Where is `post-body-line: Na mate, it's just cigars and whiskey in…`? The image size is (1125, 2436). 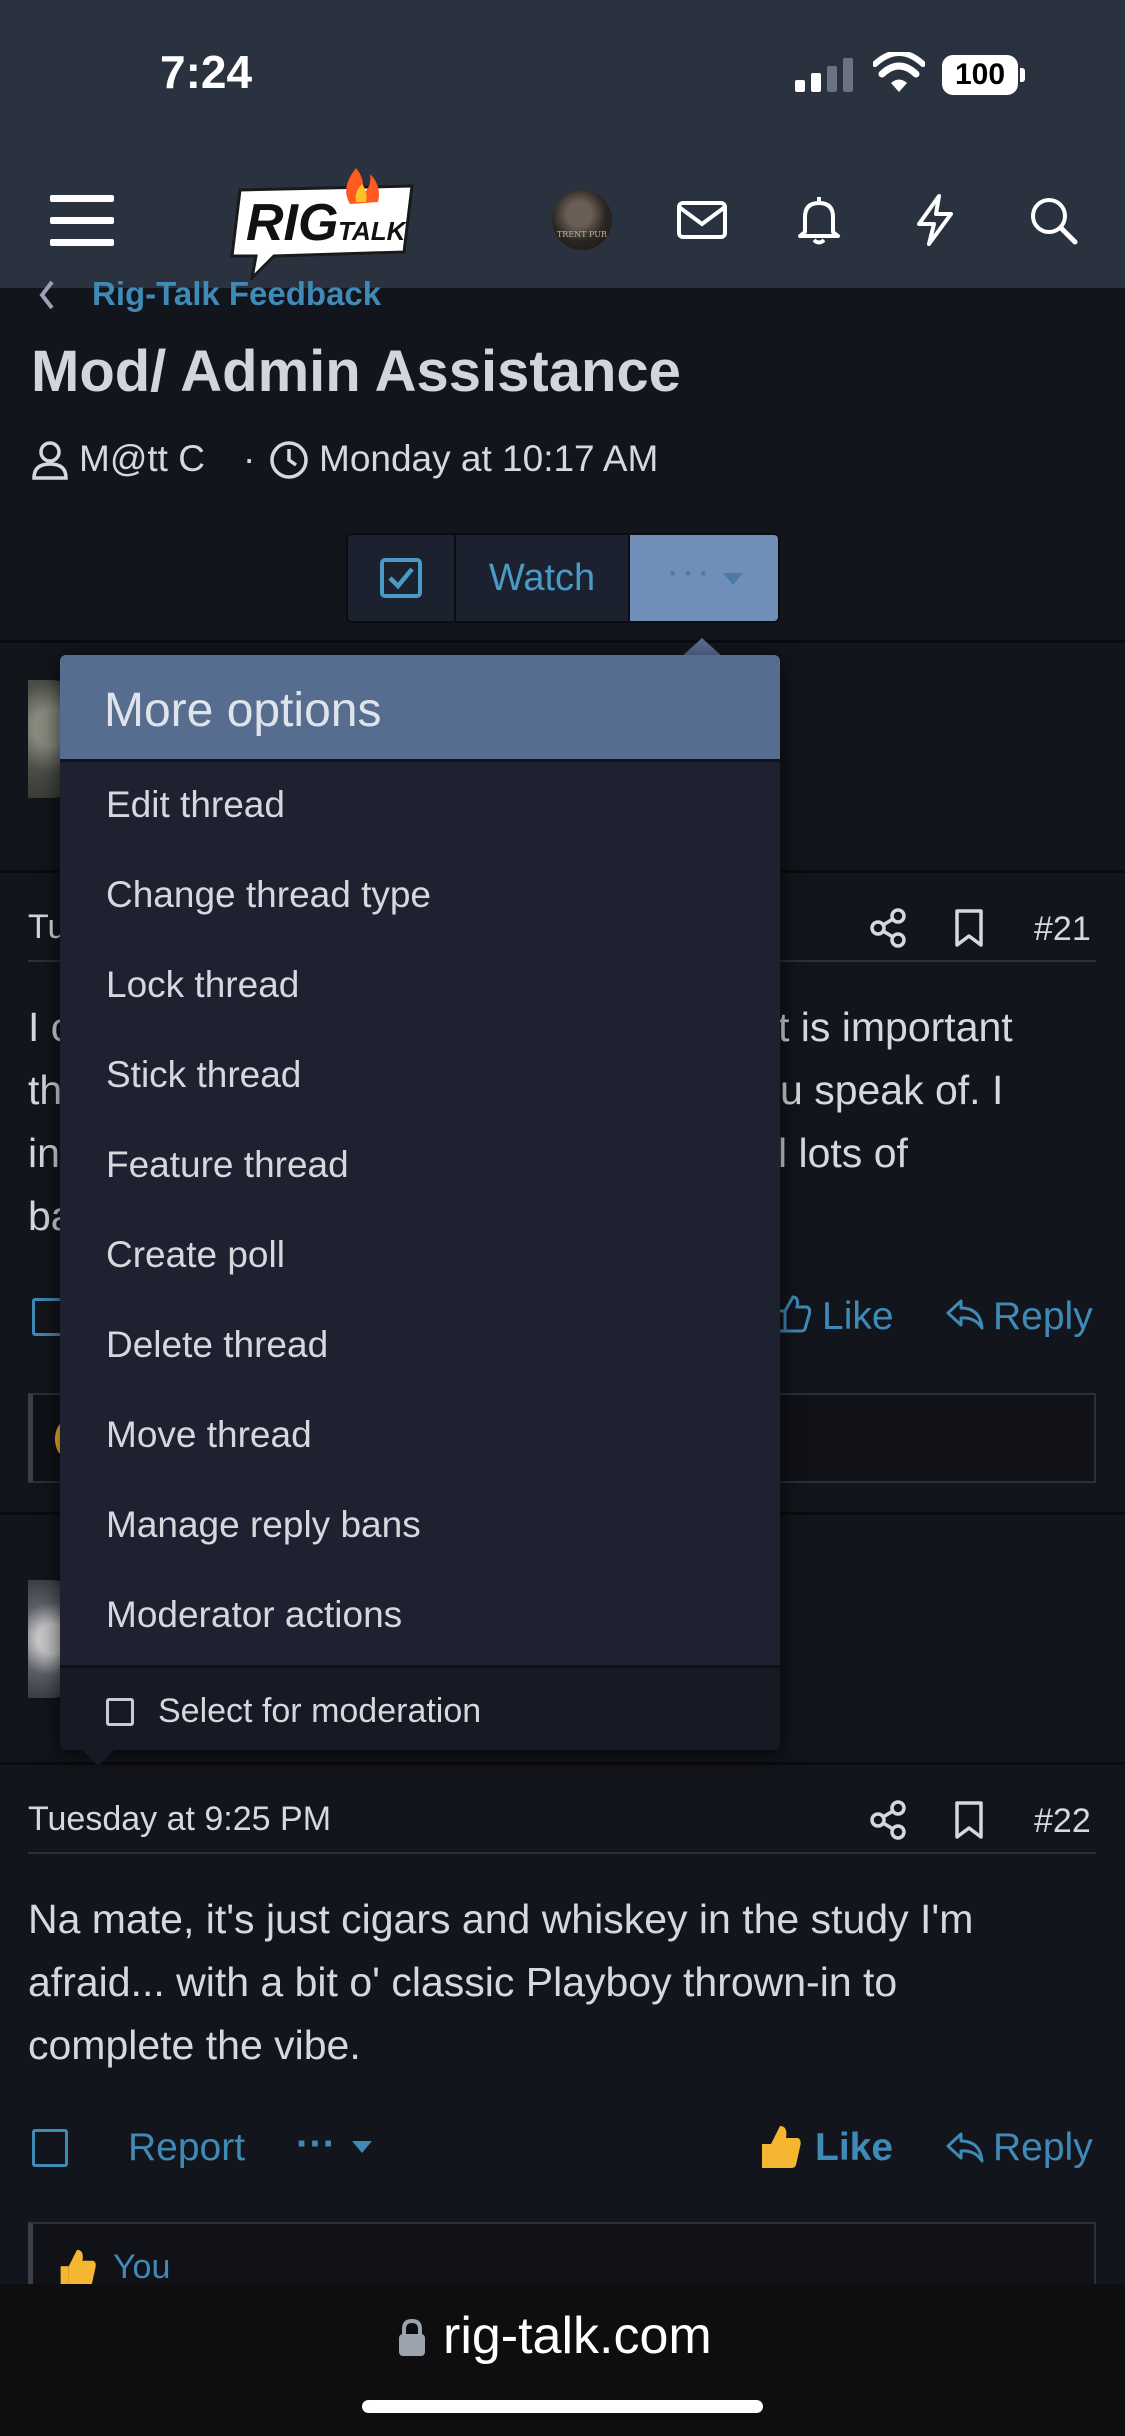 post-body-line: Na mate, it's just cigars and whiskey in… is located at coordinates (501, 1919).